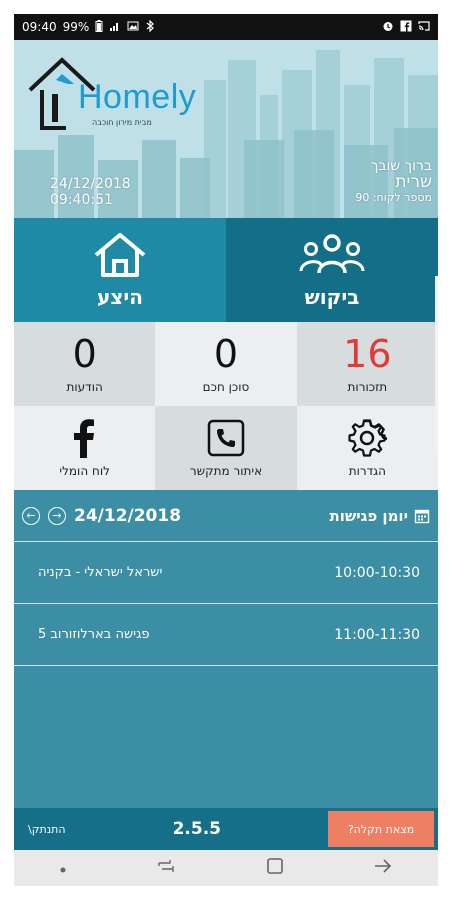  I want to click on meeting-title: פגישה בארלוזורוב 5, so click(94, 634).